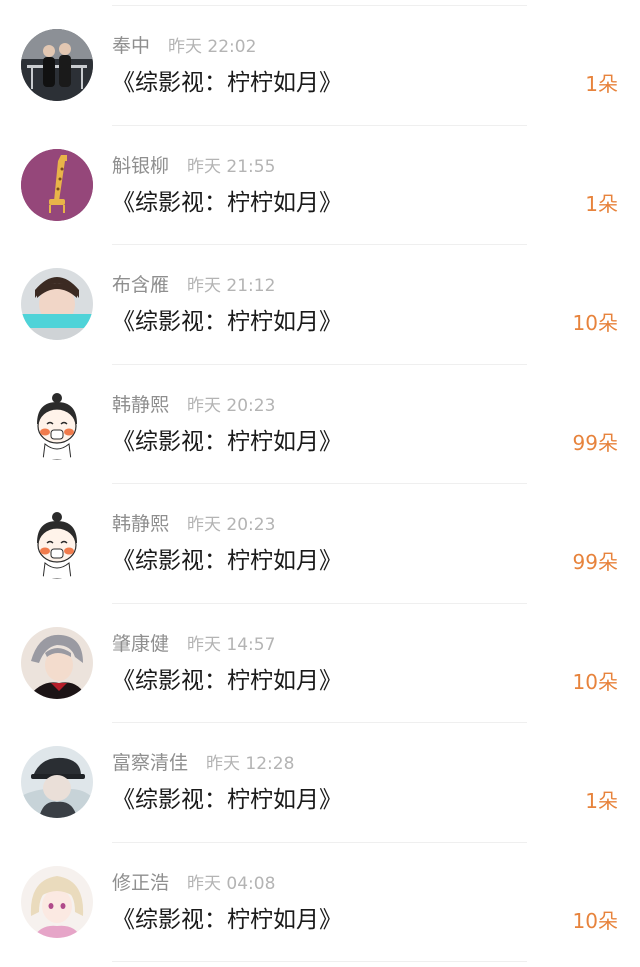 This screenshot has height=967, width=640. I want to click on list-item: 布含雁 昨天 21:12 《综影视：柠柠如月》 10朵, so click(320, 305).